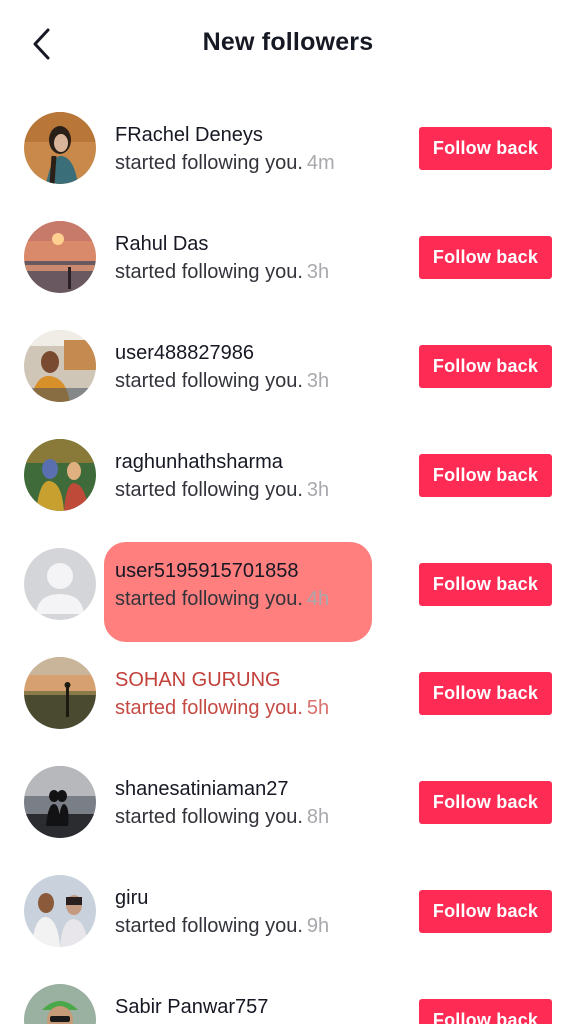 The image size is (576, 1024). What do you see at coordinates (318, 708) in the screenshot?
I see `timestamp: 5h` at bounding box center [318, 708].